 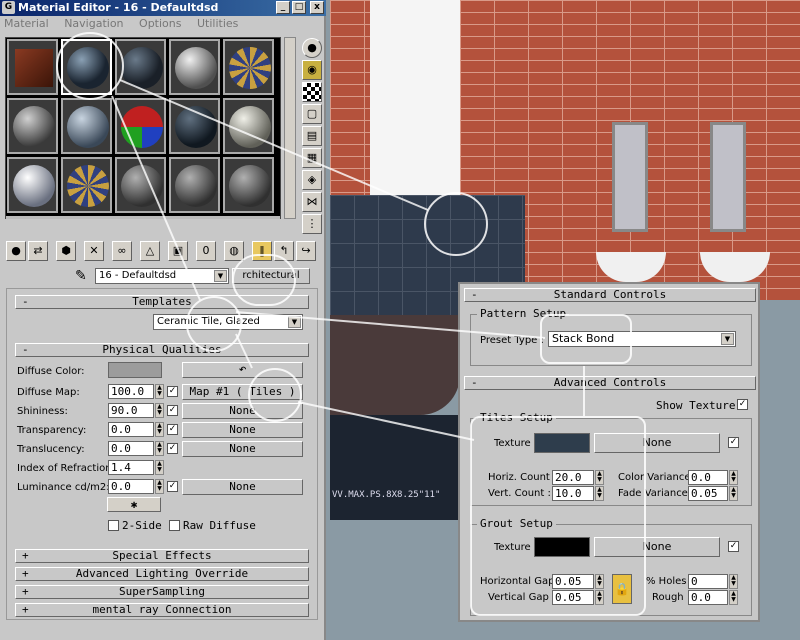 What do you see at coordinates (708, 581) in the screenshot?
I see `holes-field: 0` at bounding box center [708, 581].